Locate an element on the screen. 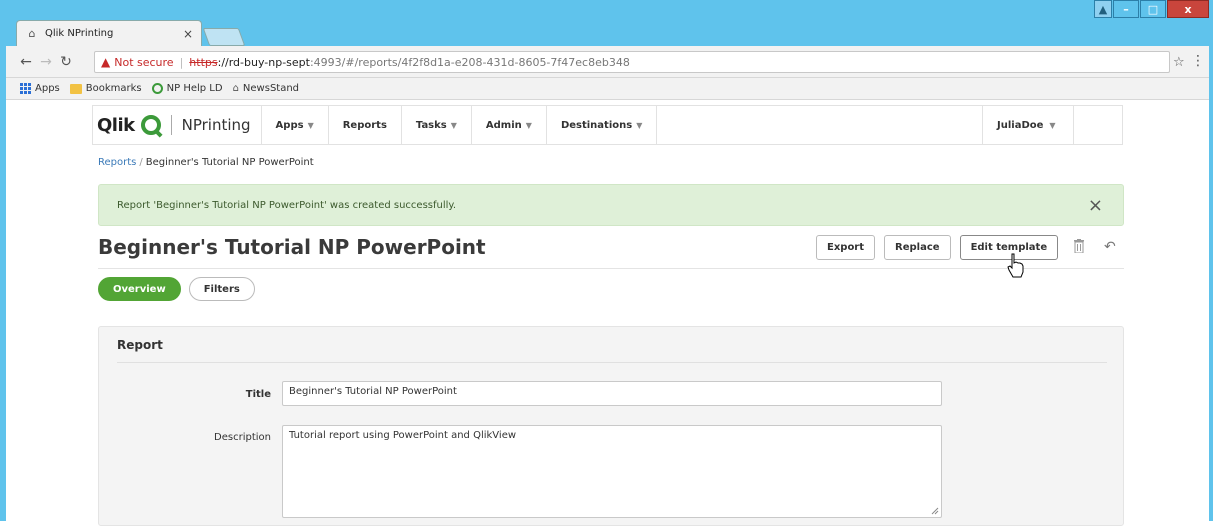  hand-cursor-icon is located at coordinates (1015, 265).